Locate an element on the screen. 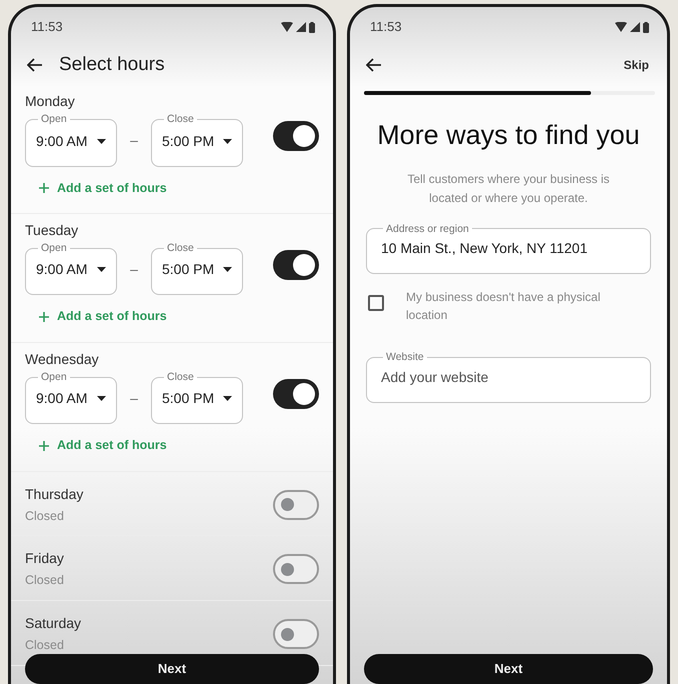 The width and height of the screenshot is (678, 684). description-text: Tell customers where your business is located or where you operate. is located at coordinates (508, 188).